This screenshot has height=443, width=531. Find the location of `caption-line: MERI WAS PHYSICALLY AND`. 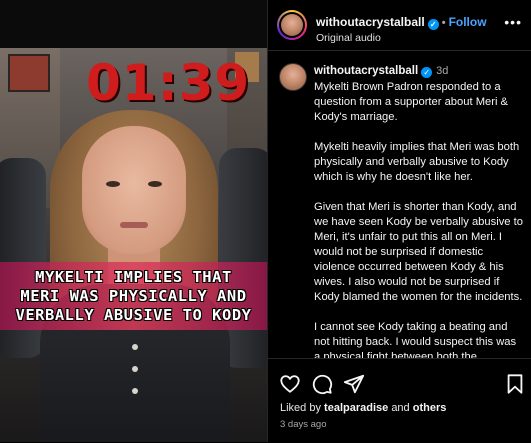

caption-line: MERI WAS PHYSICALLY AND is located at coordinates (133, 295).